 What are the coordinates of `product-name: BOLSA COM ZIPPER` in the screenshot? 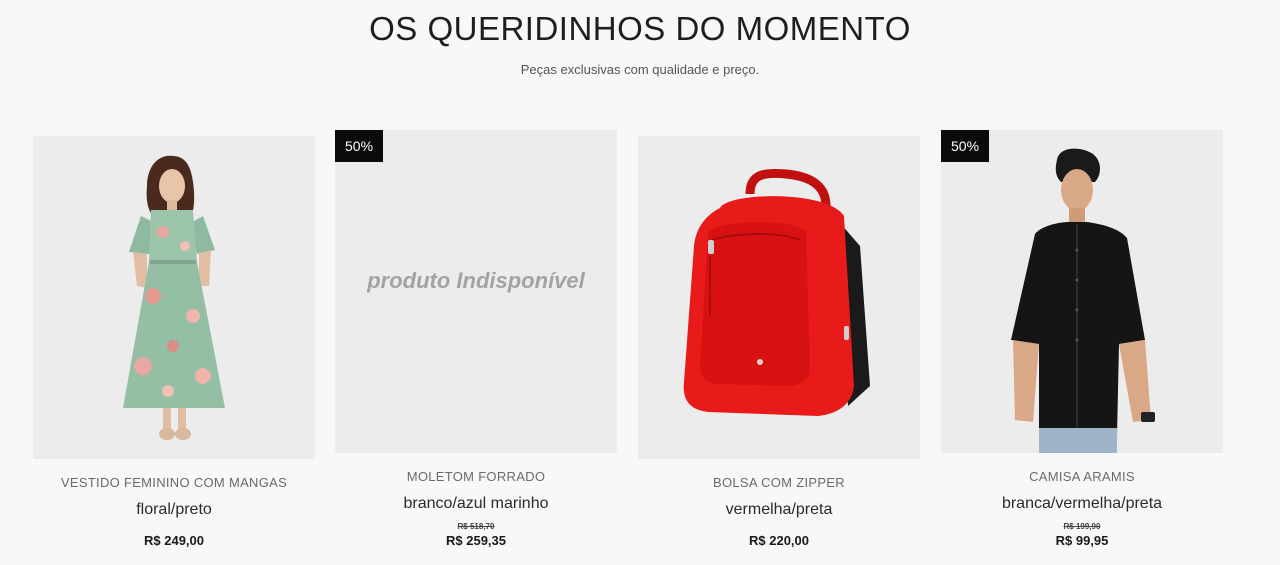 It's located at (779, 482).